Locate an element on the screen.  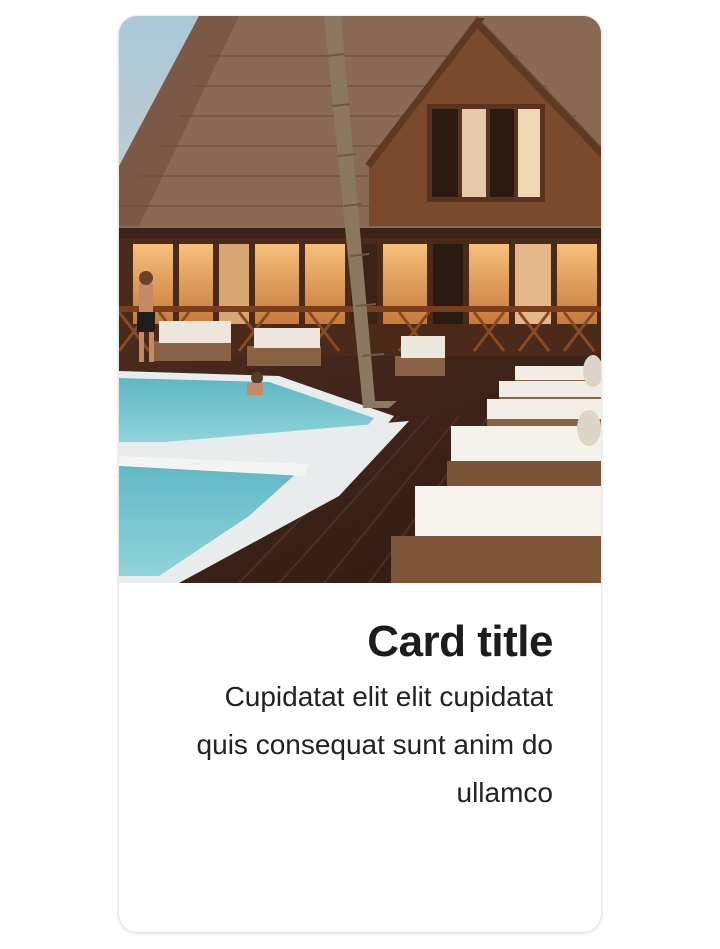
card-title: Card title is located at coordinates (460, 641).